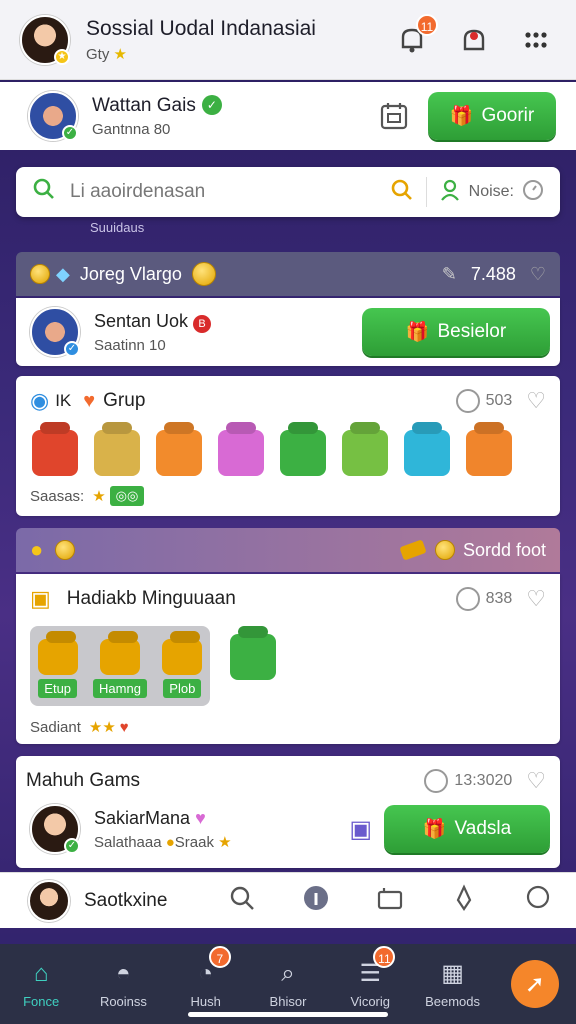 Image resolution: width=576 pixels, height=1024 pixels. What do you see at coordinates (163, 842) in the screenshot?
I see `game-meta: Salathaaa ●Sraak ★` at bounding box center [163, 842].